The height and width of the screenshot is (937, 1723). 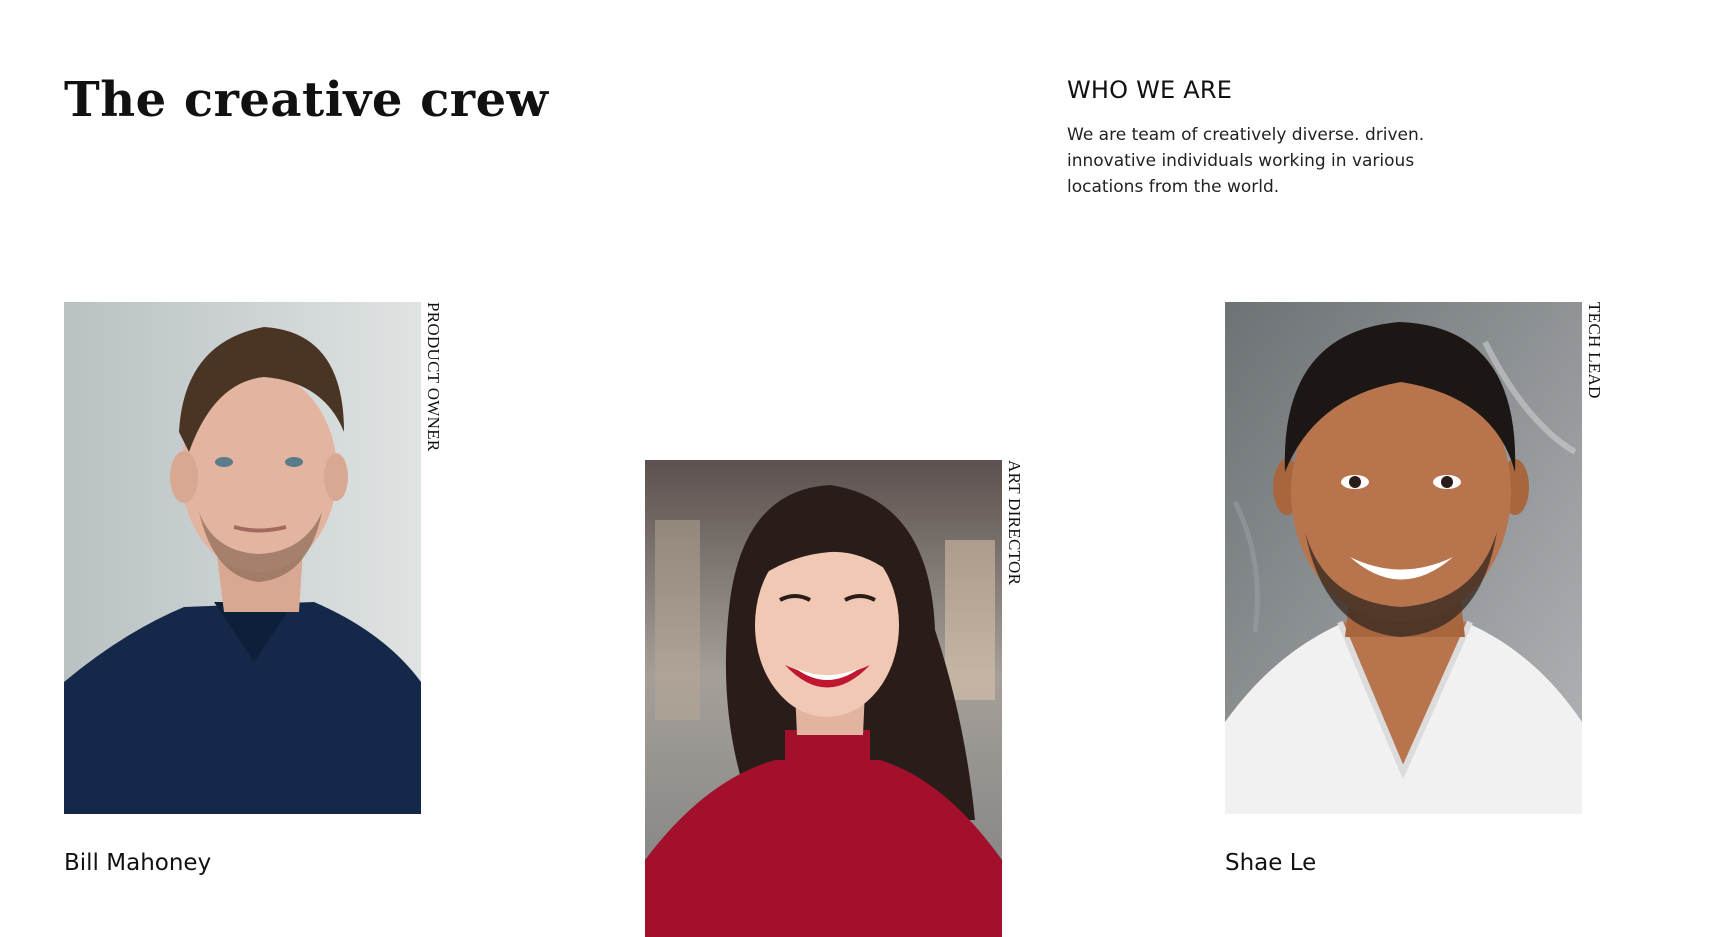 What do you see at coordinates (1150, 90) in the screenshot?
I see `about-title: WHO WE ARE` at bounding box center [1150, 90].